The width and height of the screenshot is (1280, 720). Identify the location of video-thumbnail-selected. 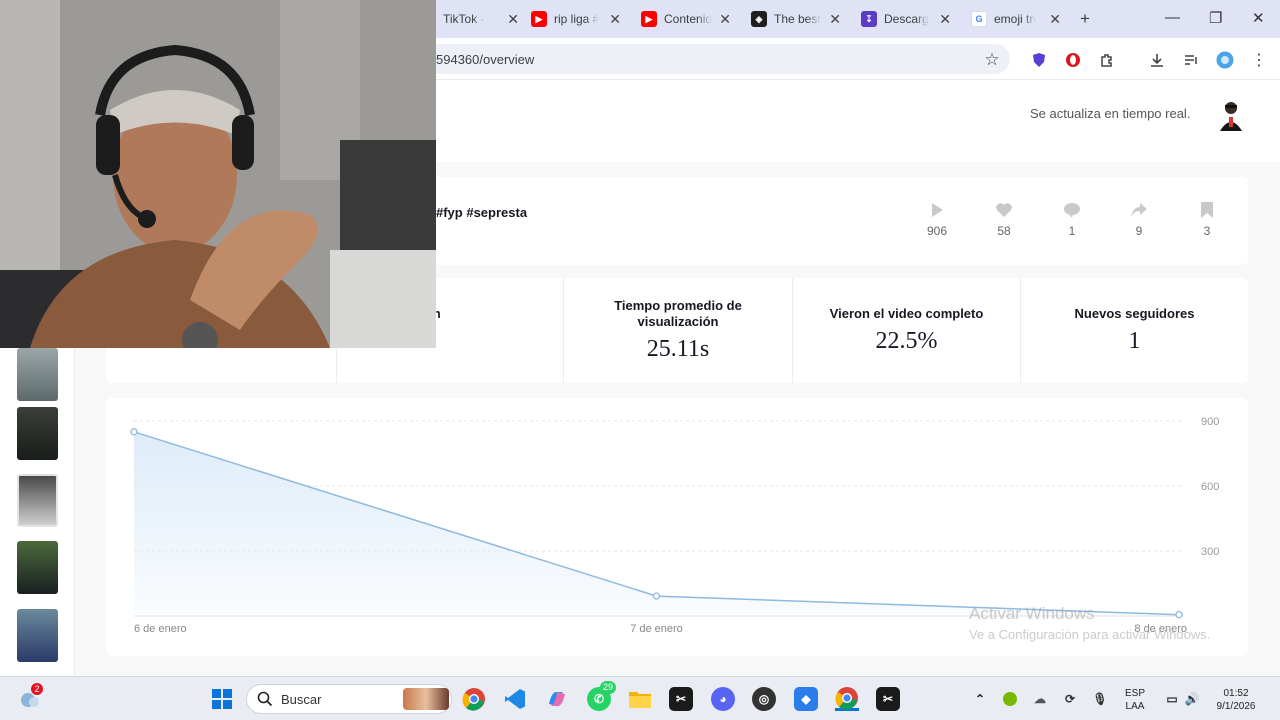
(37, 500).